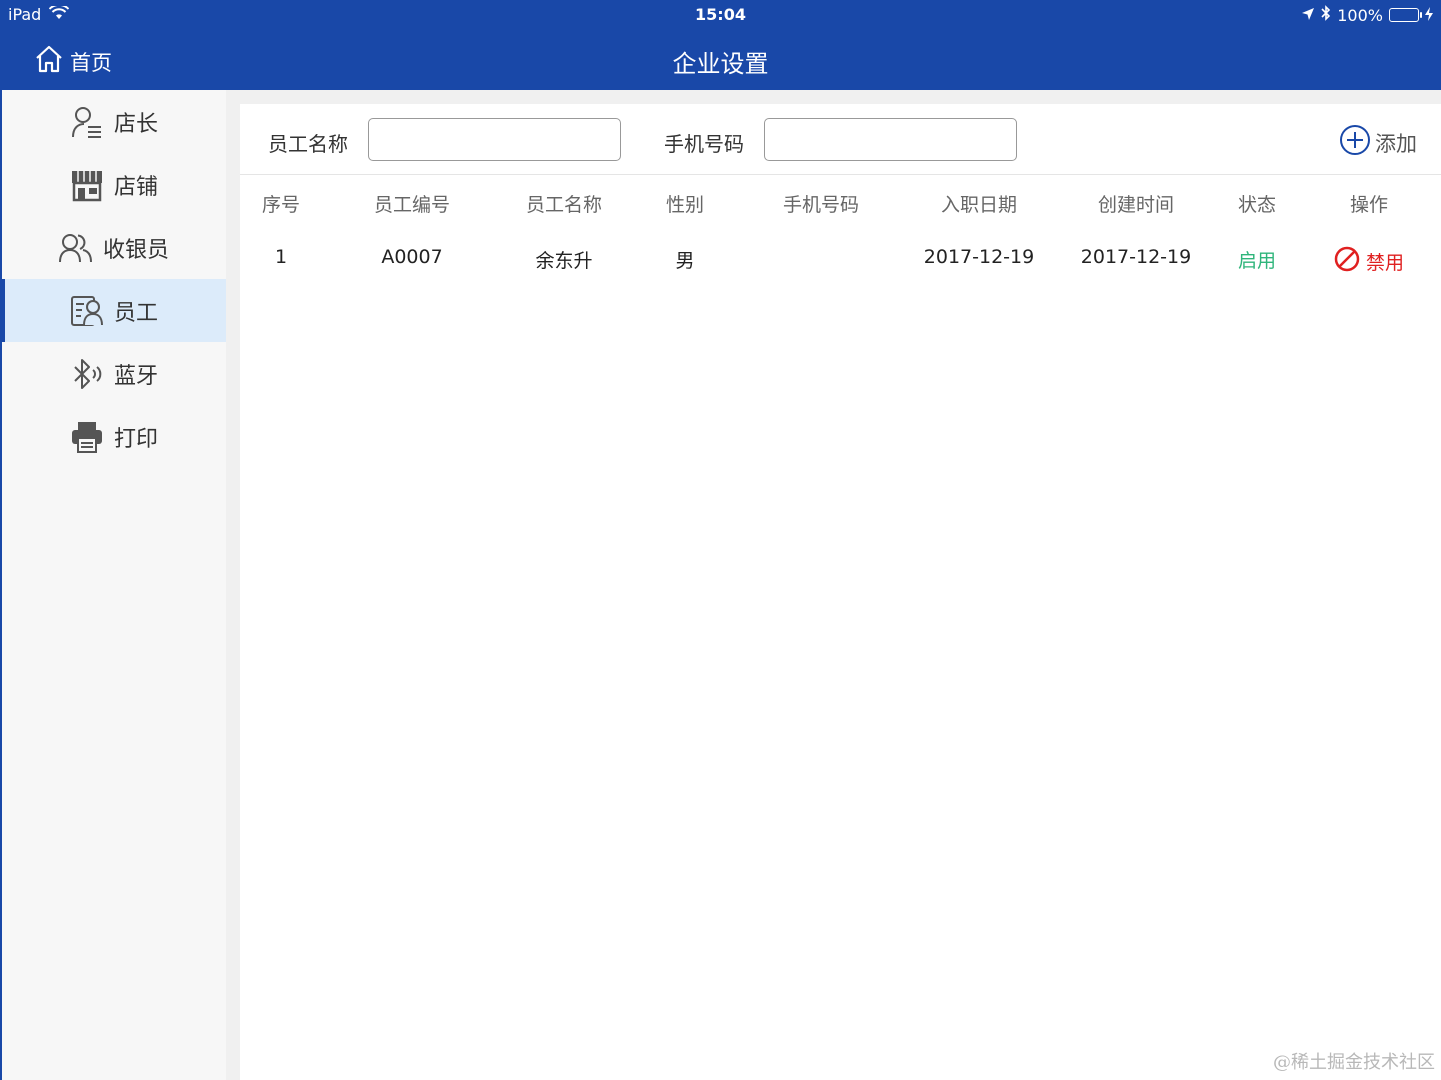 The height and width of the screenshot is (1080, 1441). I want to click on bluetooth-status-icon, so click(1326, 15).